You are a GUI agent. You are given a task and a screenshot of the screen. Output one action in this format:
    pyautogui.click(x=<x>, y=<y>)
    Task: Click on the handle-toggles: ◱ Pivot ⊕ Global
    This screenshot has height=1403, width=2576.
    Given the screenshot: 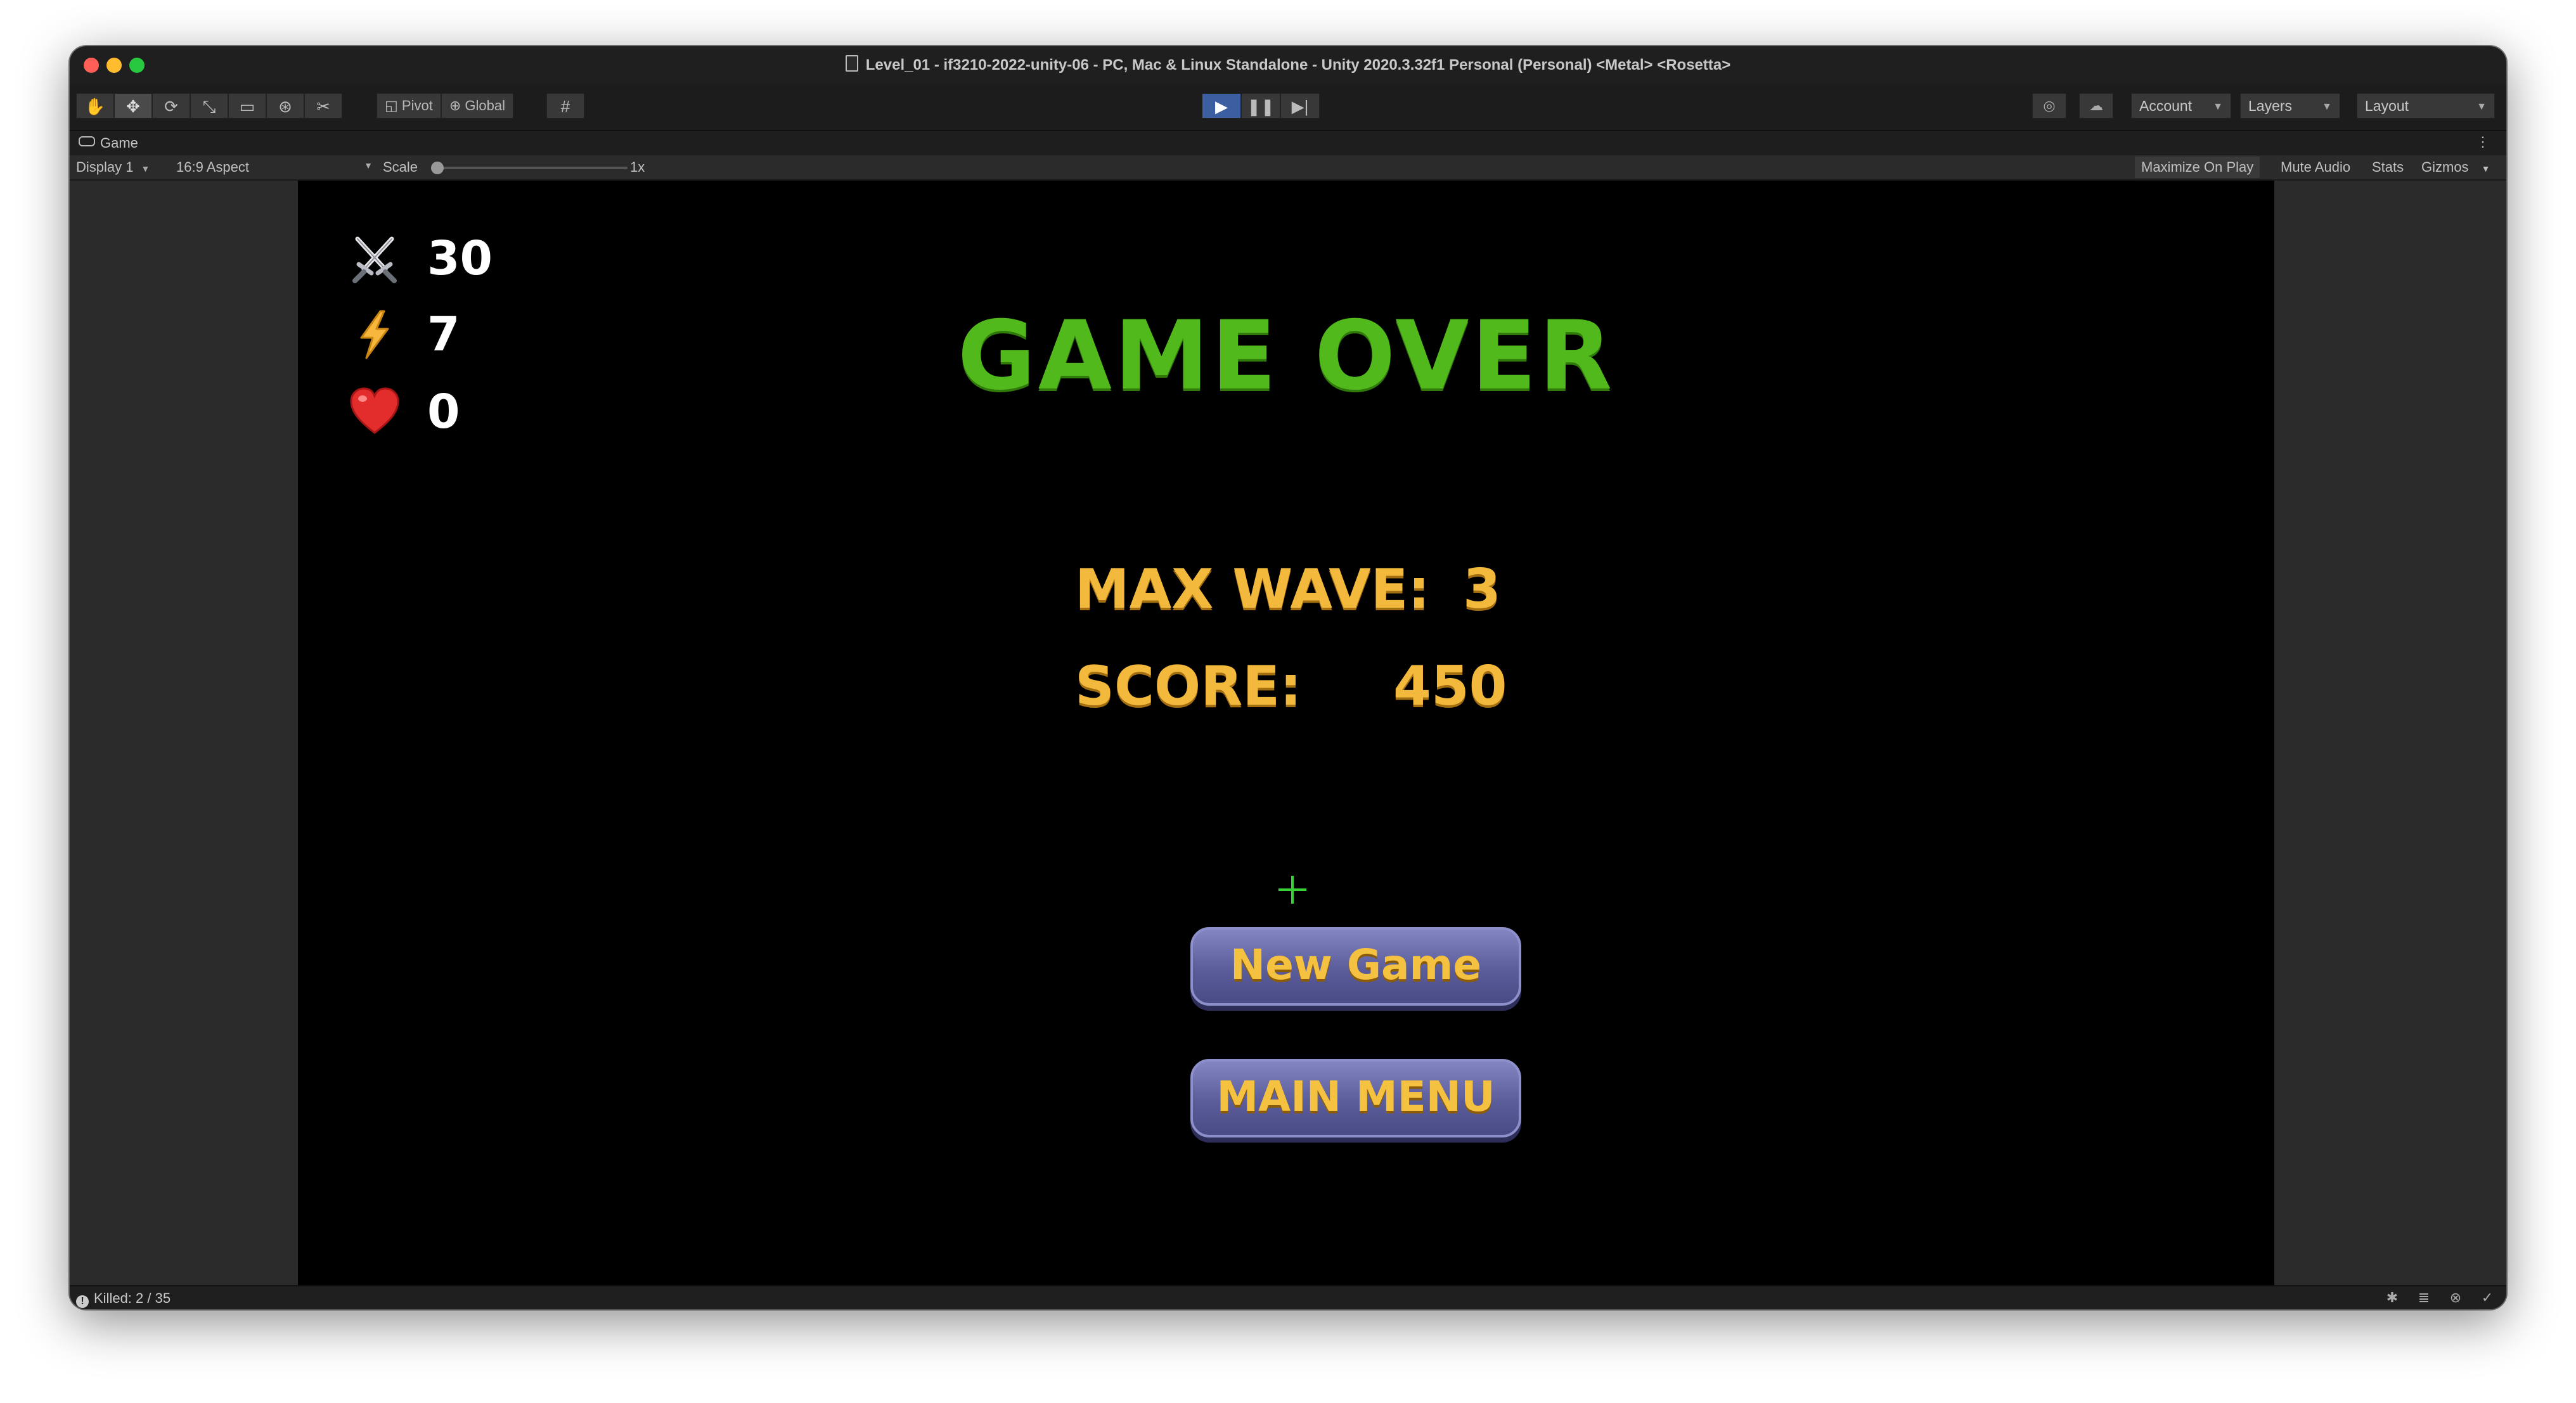 What is the action you would take?
    pyautogui.click(x=445, y=106)
    